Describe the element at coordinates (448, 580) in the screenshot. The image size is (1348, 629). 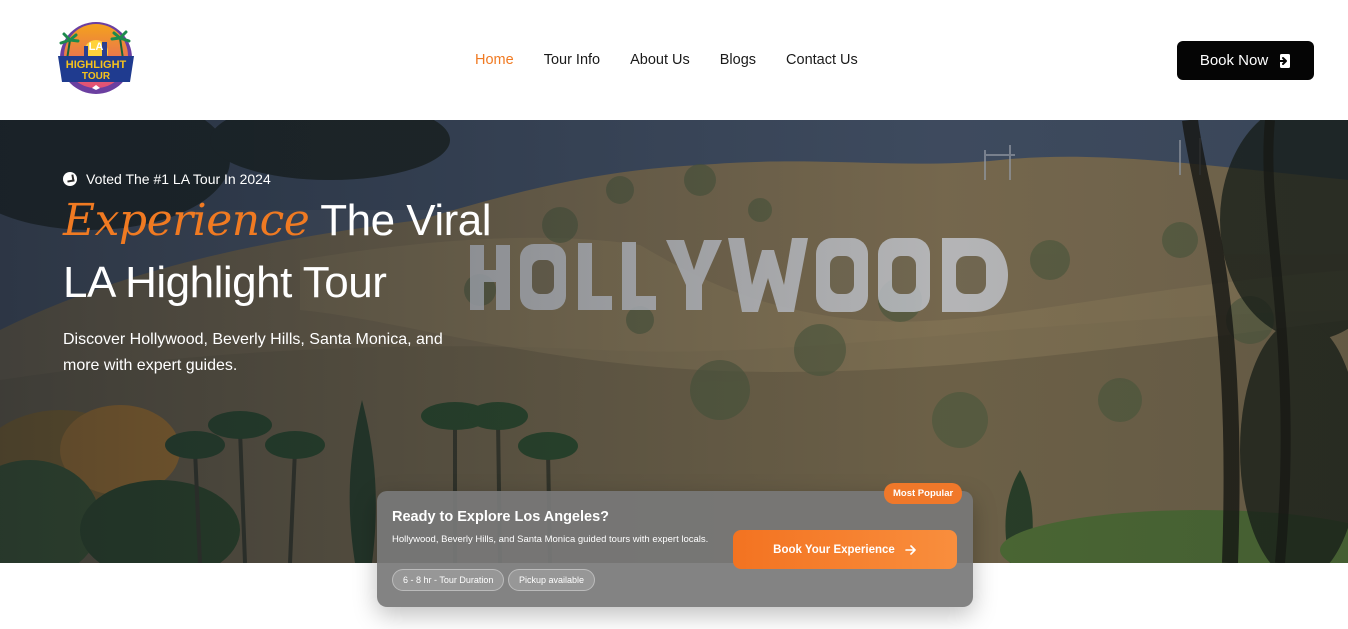
I see `tour-duration-chip: 6 - 8 hr - Tour Duration` at that location.